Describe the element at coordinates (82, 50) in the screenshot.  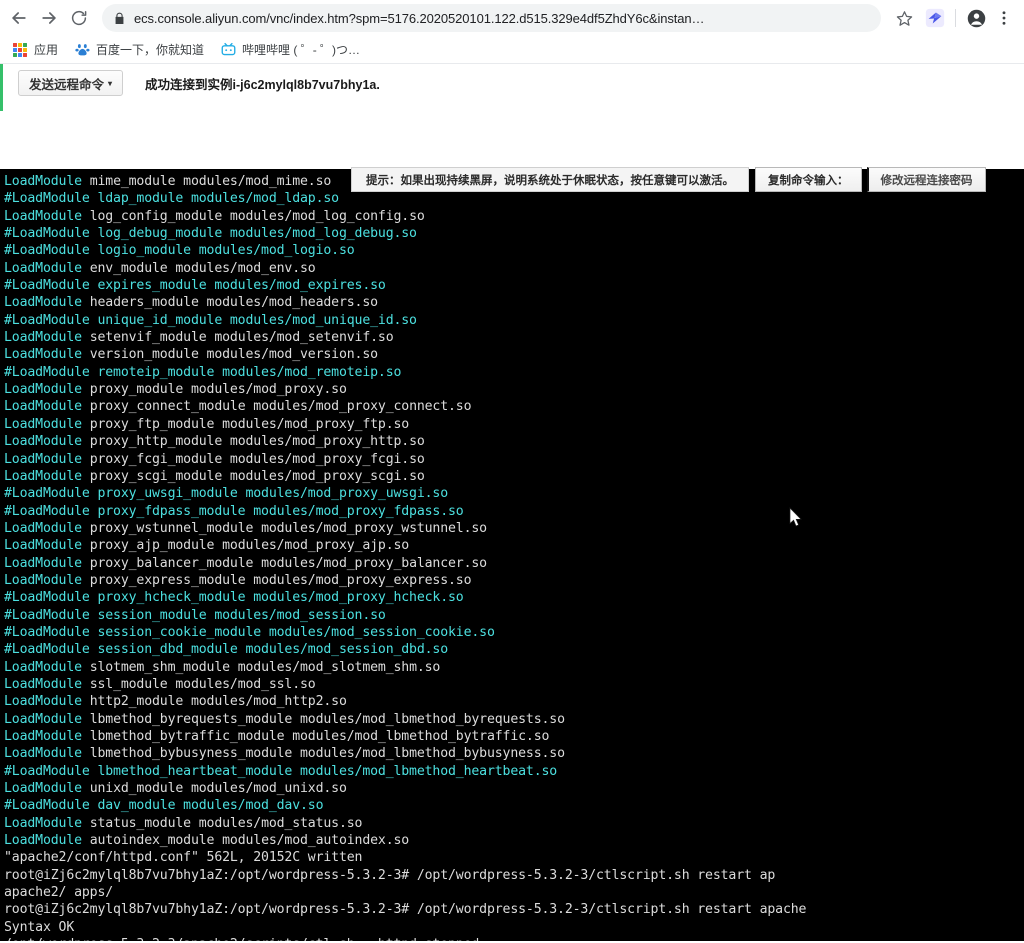
I see `baidu-icon` at that location.